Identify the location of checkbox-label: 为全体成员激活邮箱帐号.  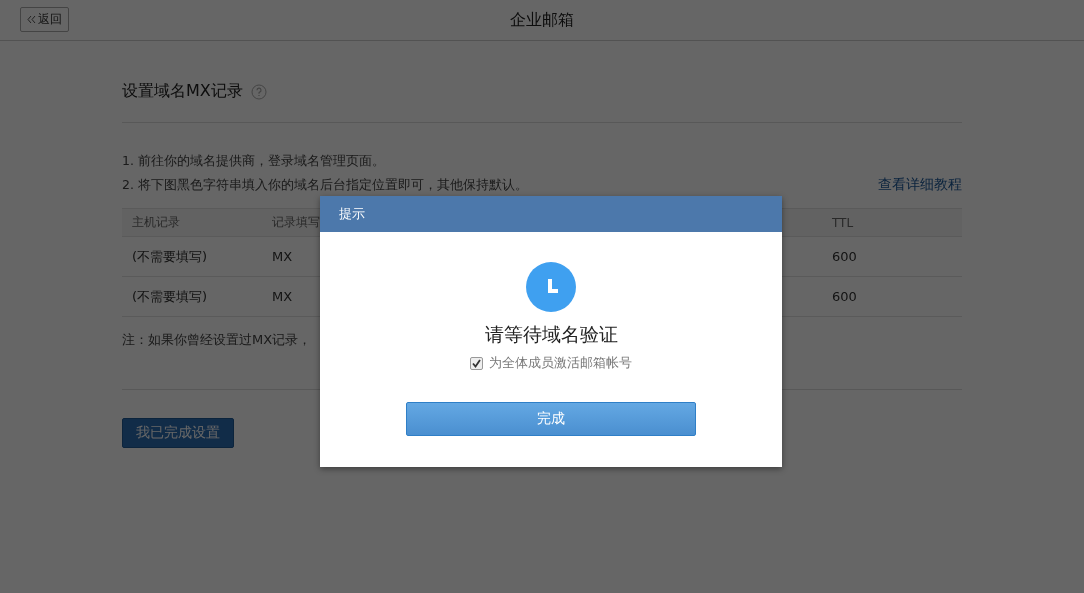
(560, 363).